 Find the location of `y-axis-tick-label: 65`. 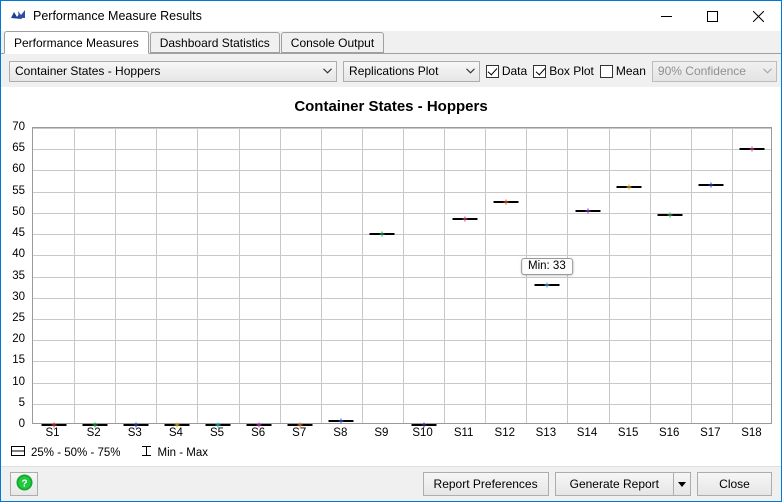

y-axis-tick-label: 65 is located at coordinates (18, 148).